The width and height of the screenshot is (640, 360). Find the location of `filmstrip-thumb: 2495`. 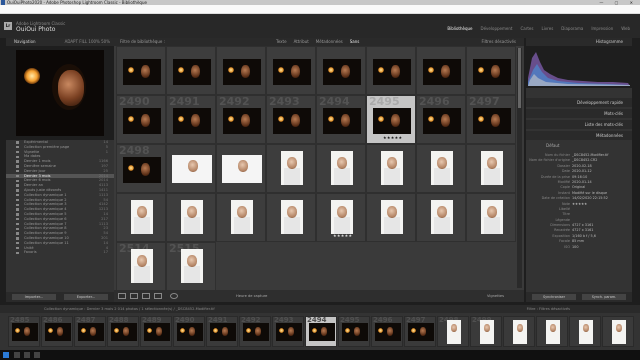

filmstrip-thumb: 2495 is located at coordinates (354, 331).